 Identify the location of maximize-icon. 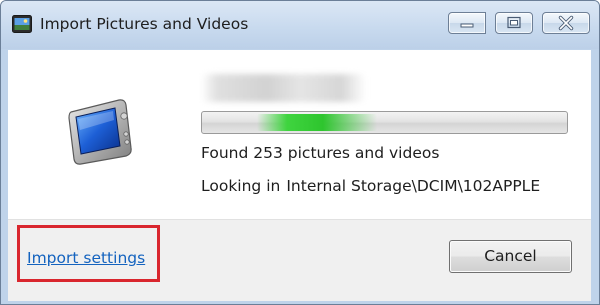
(514, 22).